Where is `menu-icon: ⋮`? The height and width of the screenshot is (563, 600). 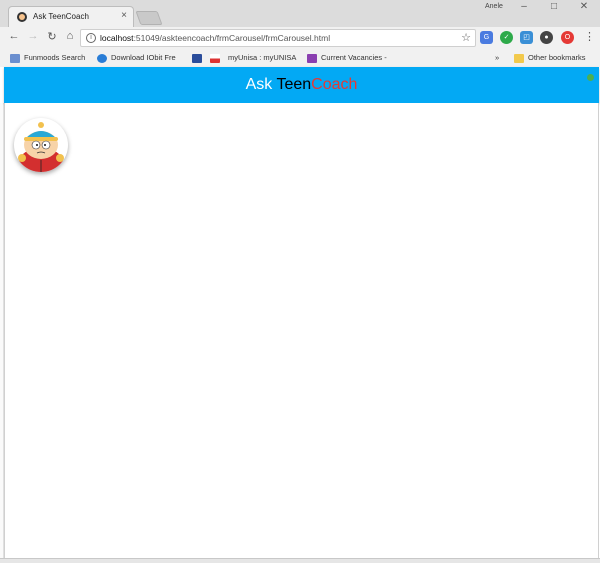
menu-icon: ⋮ is located at coordinates (589, 36).